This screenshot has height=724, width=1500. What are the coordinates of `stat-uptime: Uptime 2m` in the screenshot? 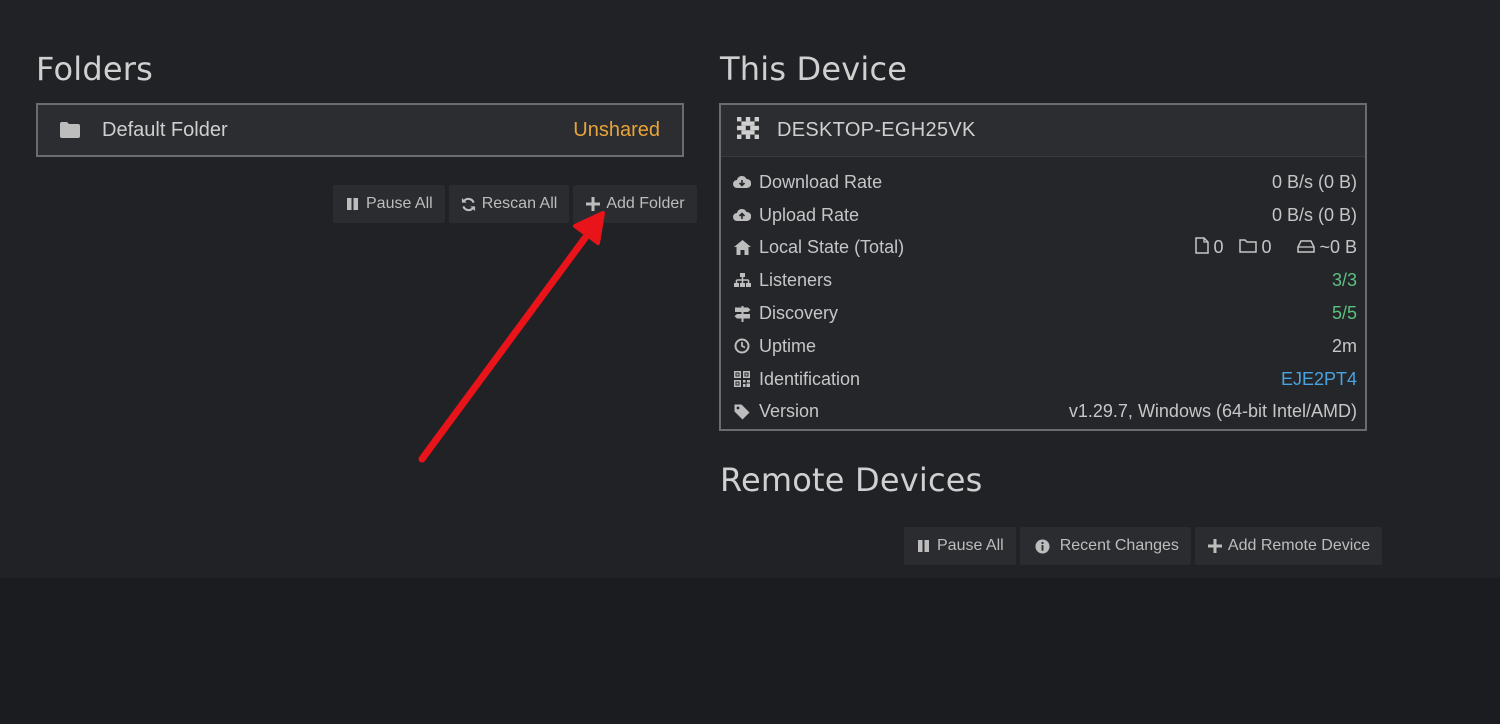 It's located at (1043, 346).